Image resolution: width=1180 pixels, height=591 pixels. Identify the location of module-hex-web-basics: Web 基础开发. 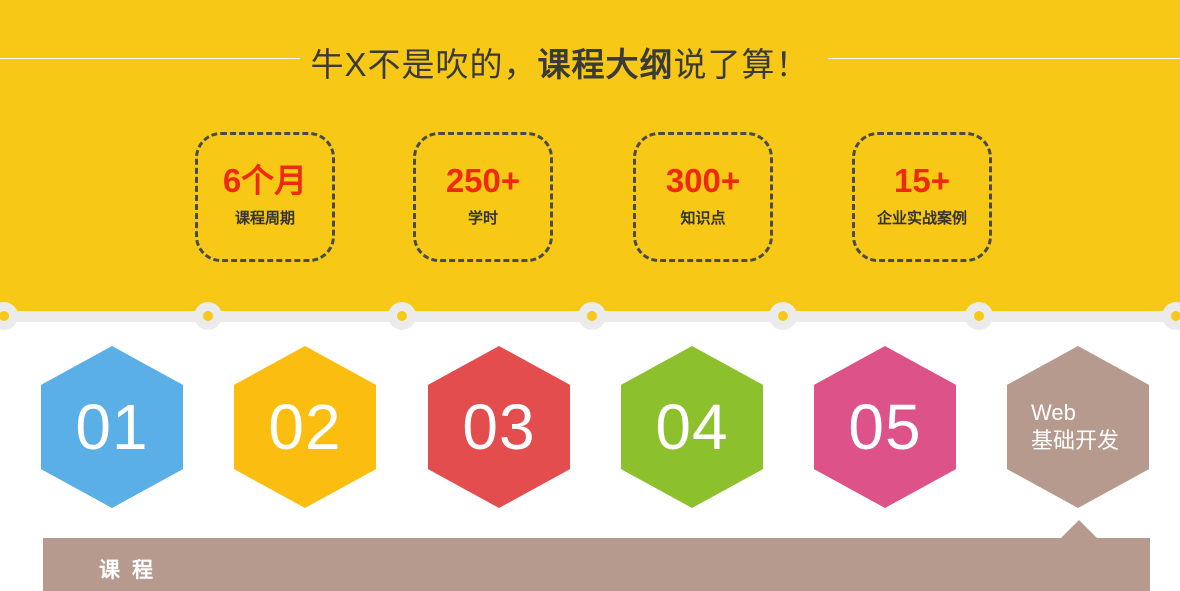
(1078, 427).